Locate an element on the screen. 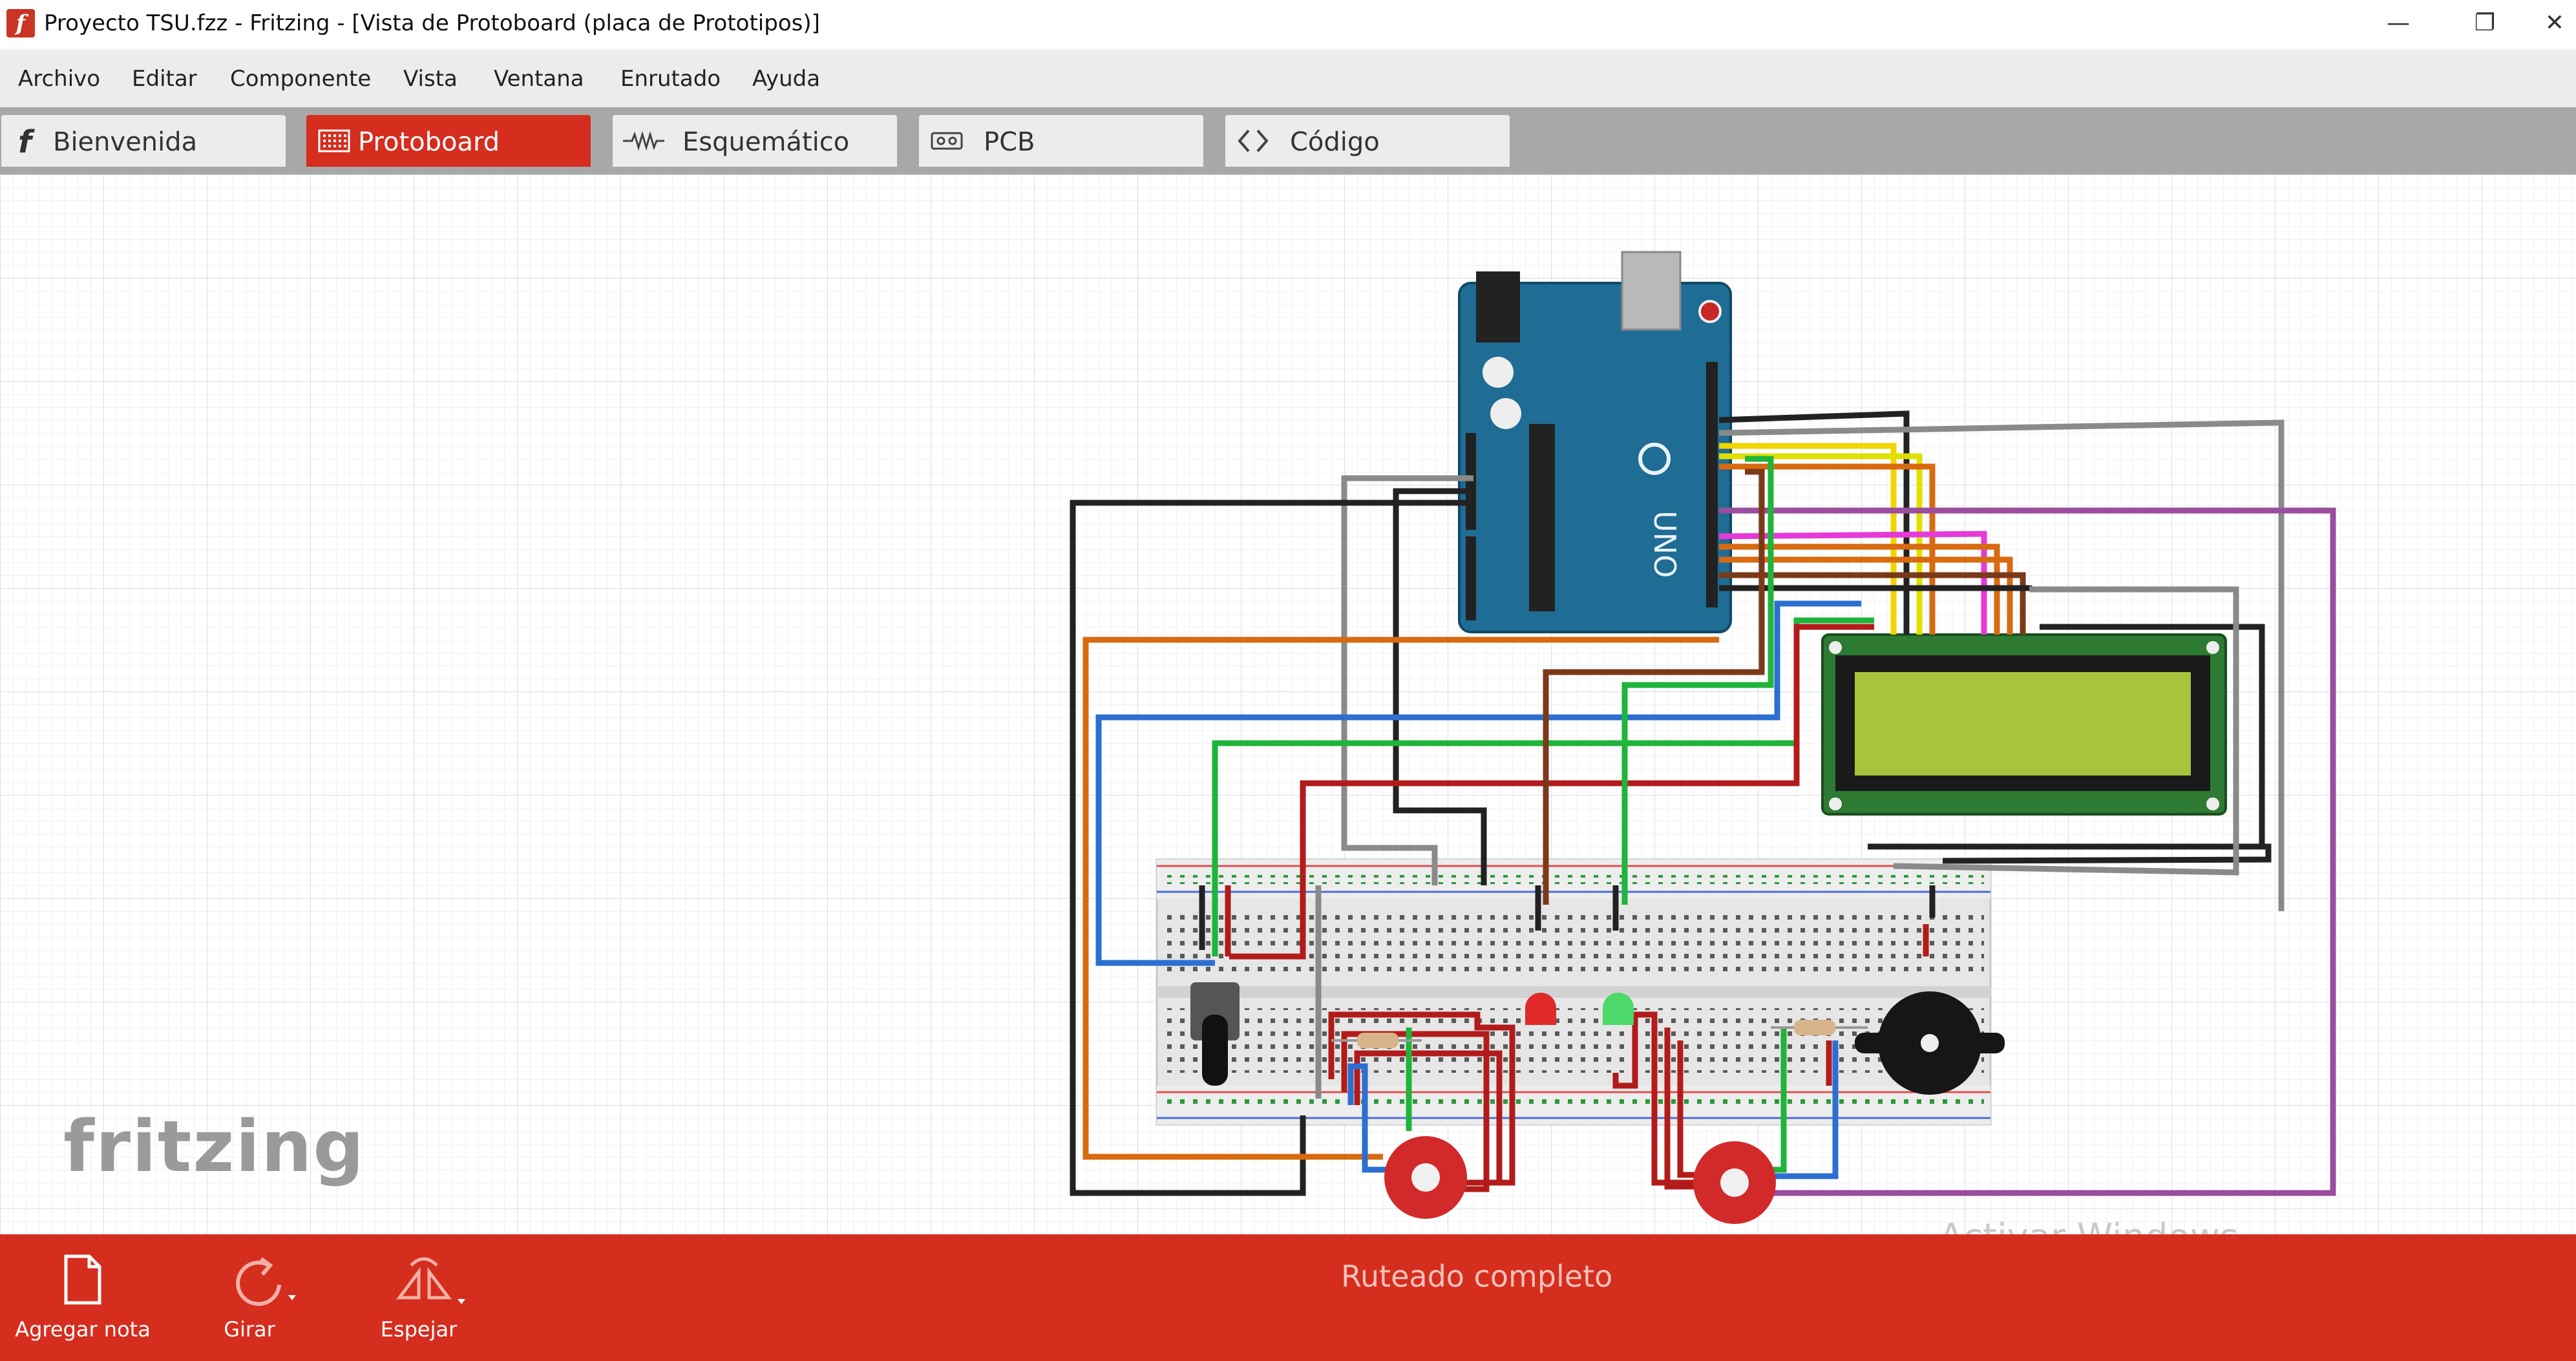 The image size is (2576, 1361). mirror-button: Espejar is located at coordinates (418, 1301).